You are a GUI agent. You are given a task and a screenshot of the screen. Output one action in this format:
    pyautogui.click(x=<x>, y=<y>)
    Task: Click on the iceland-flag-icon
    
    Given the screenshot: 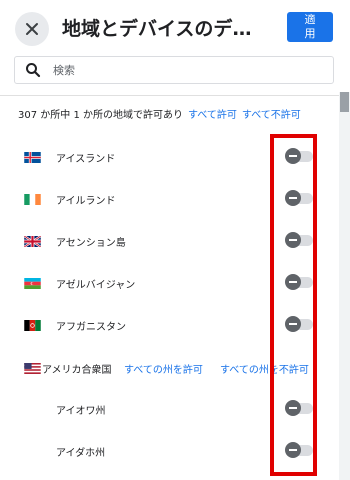 What is the action you would take?
    pyautogui.click(x=32, y=157)
    